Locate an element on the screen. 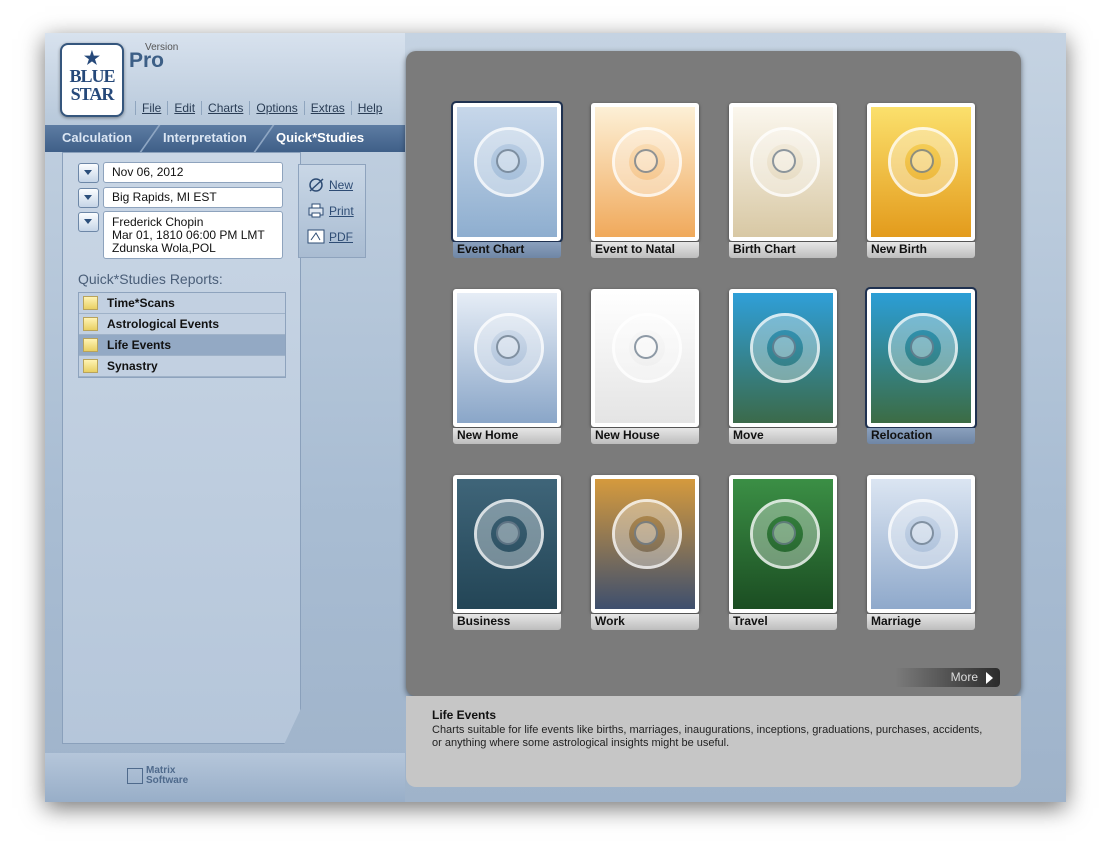 This screenshot has width=1112, height=856. thumbnail-label: Work is located at coordinates (645, 622).